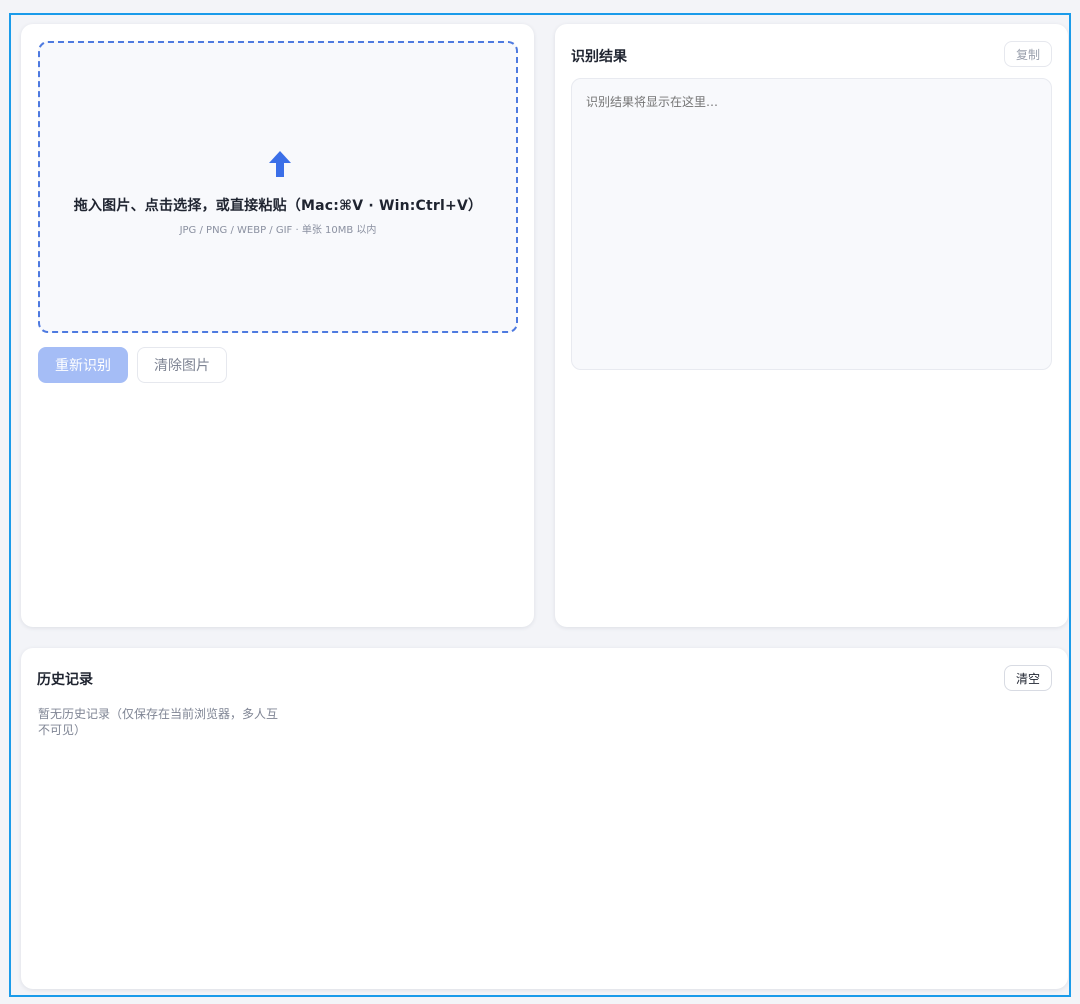 Image resolution: width=1080 pixels, height=1004 pixels. I want to click on history-title: 历史记录, so click(65, 680).